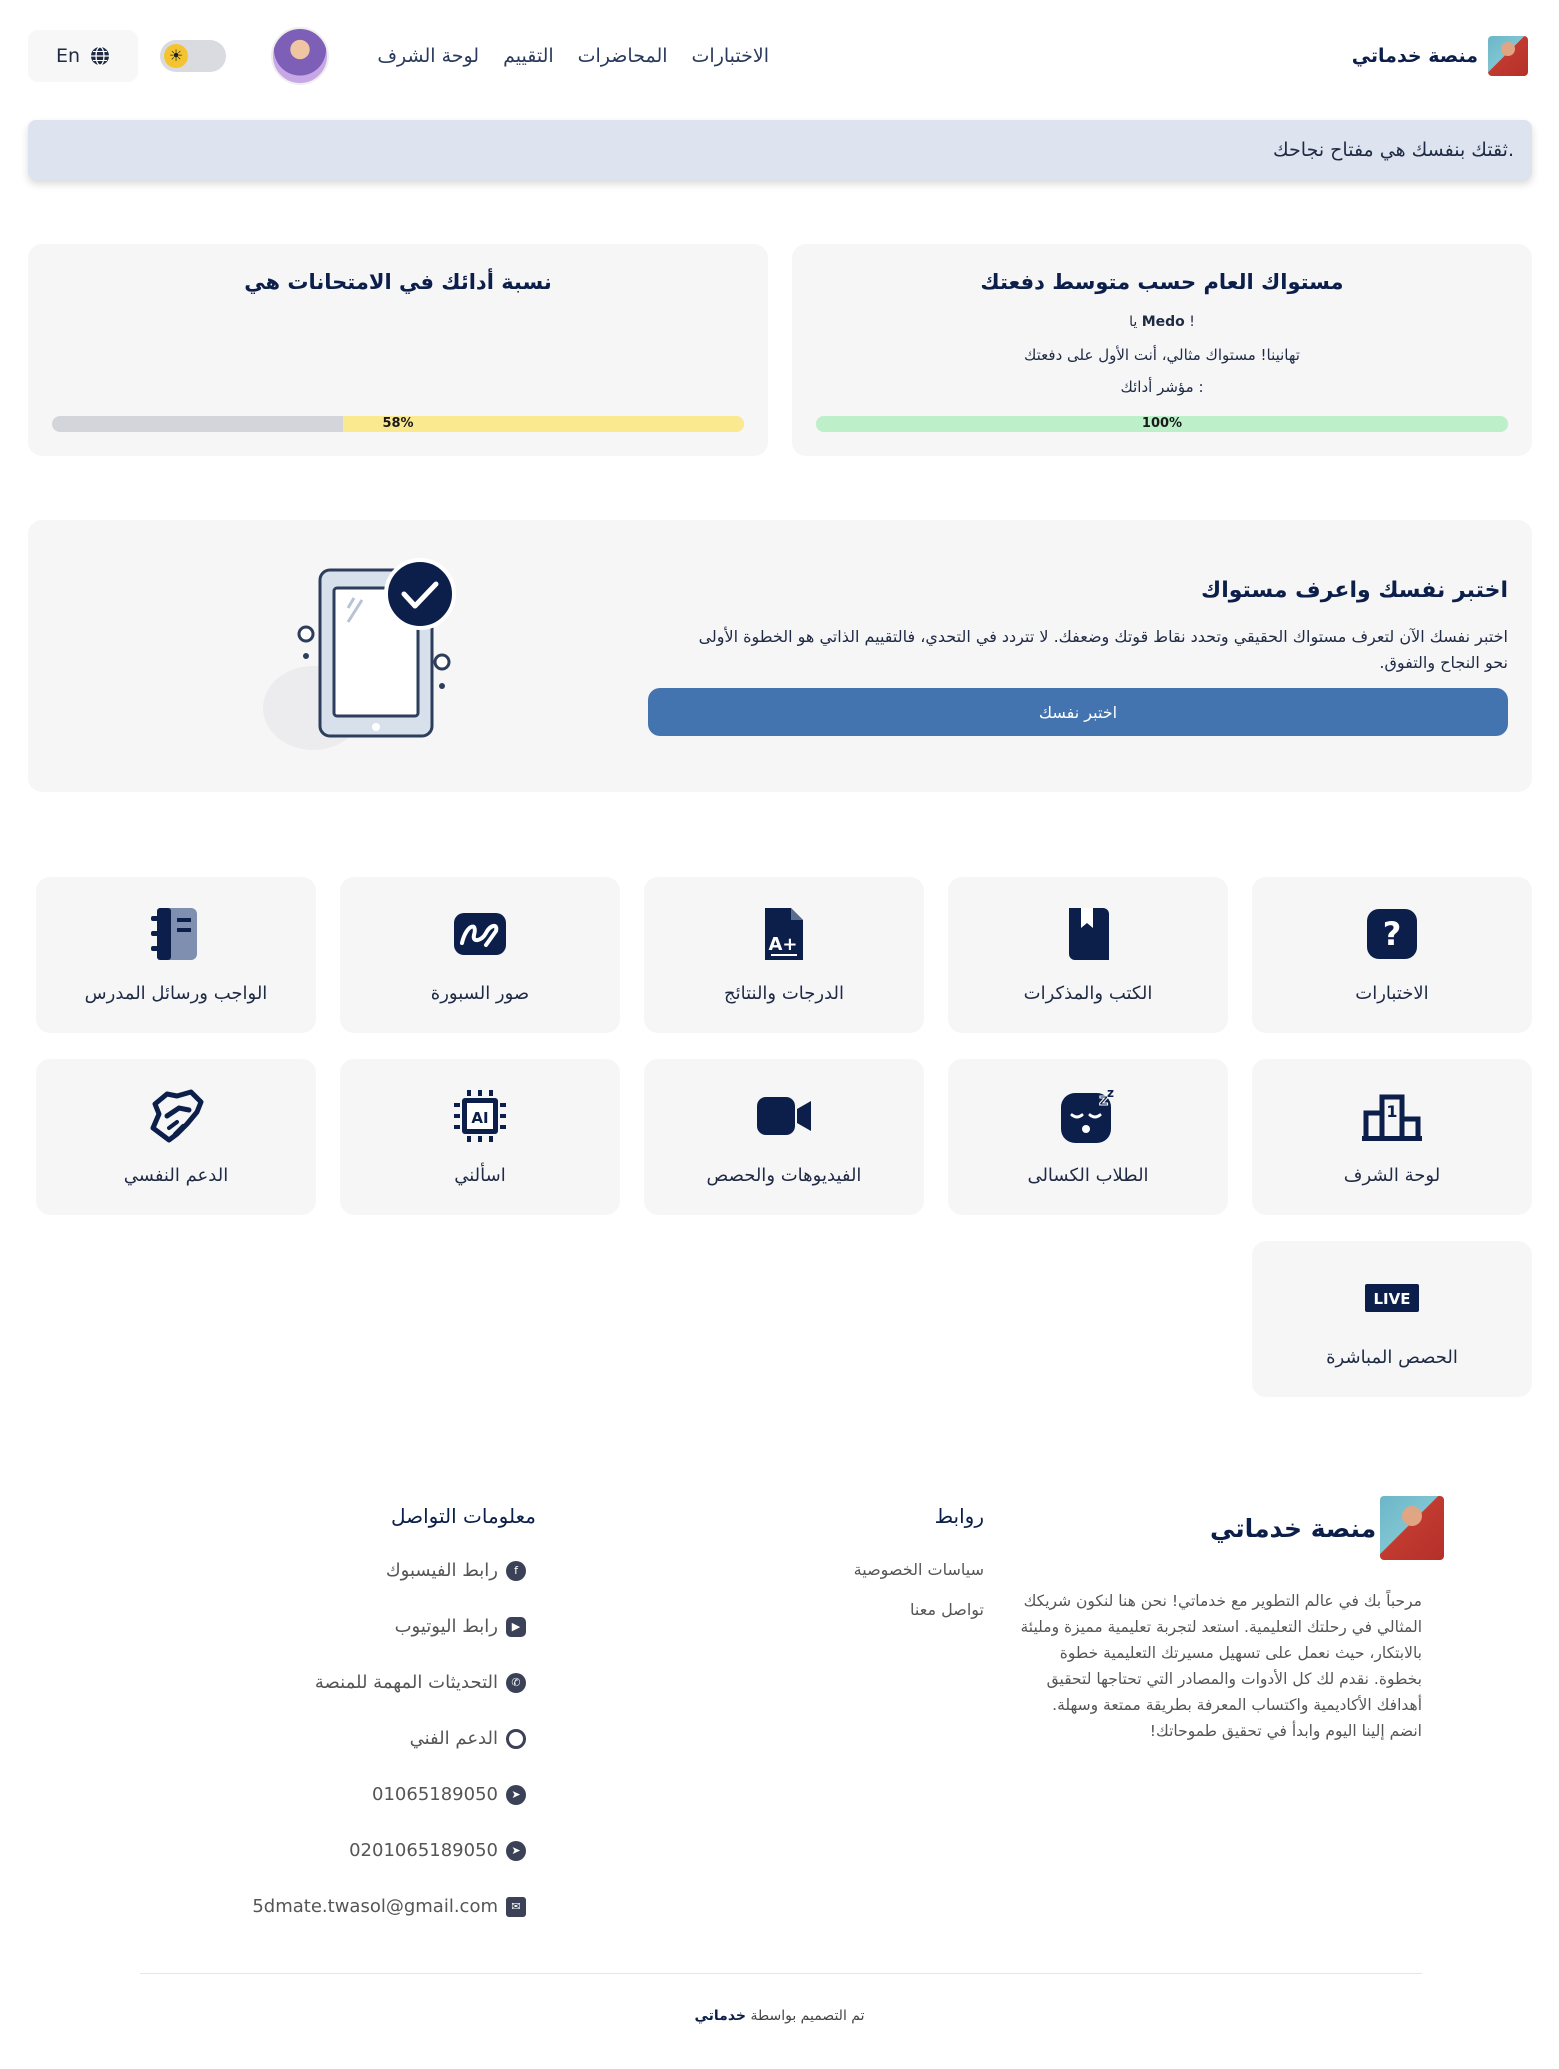  Describe the element at coordinates (1088, 993) in the screenshot. I see `tile-label: الكتب والمذكرات` at that location.